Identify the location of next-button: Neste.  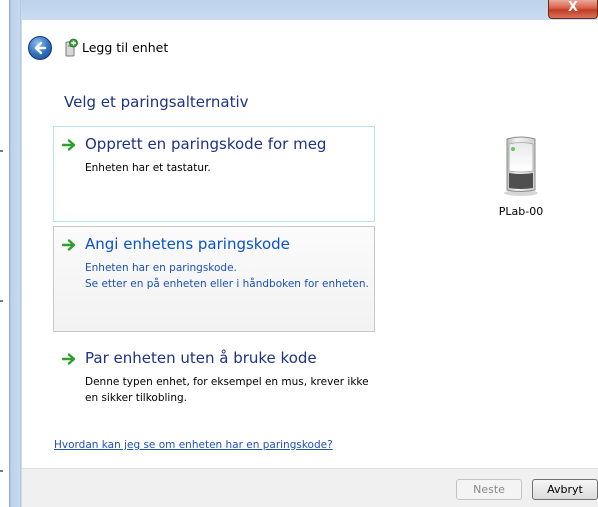
(489, 489).